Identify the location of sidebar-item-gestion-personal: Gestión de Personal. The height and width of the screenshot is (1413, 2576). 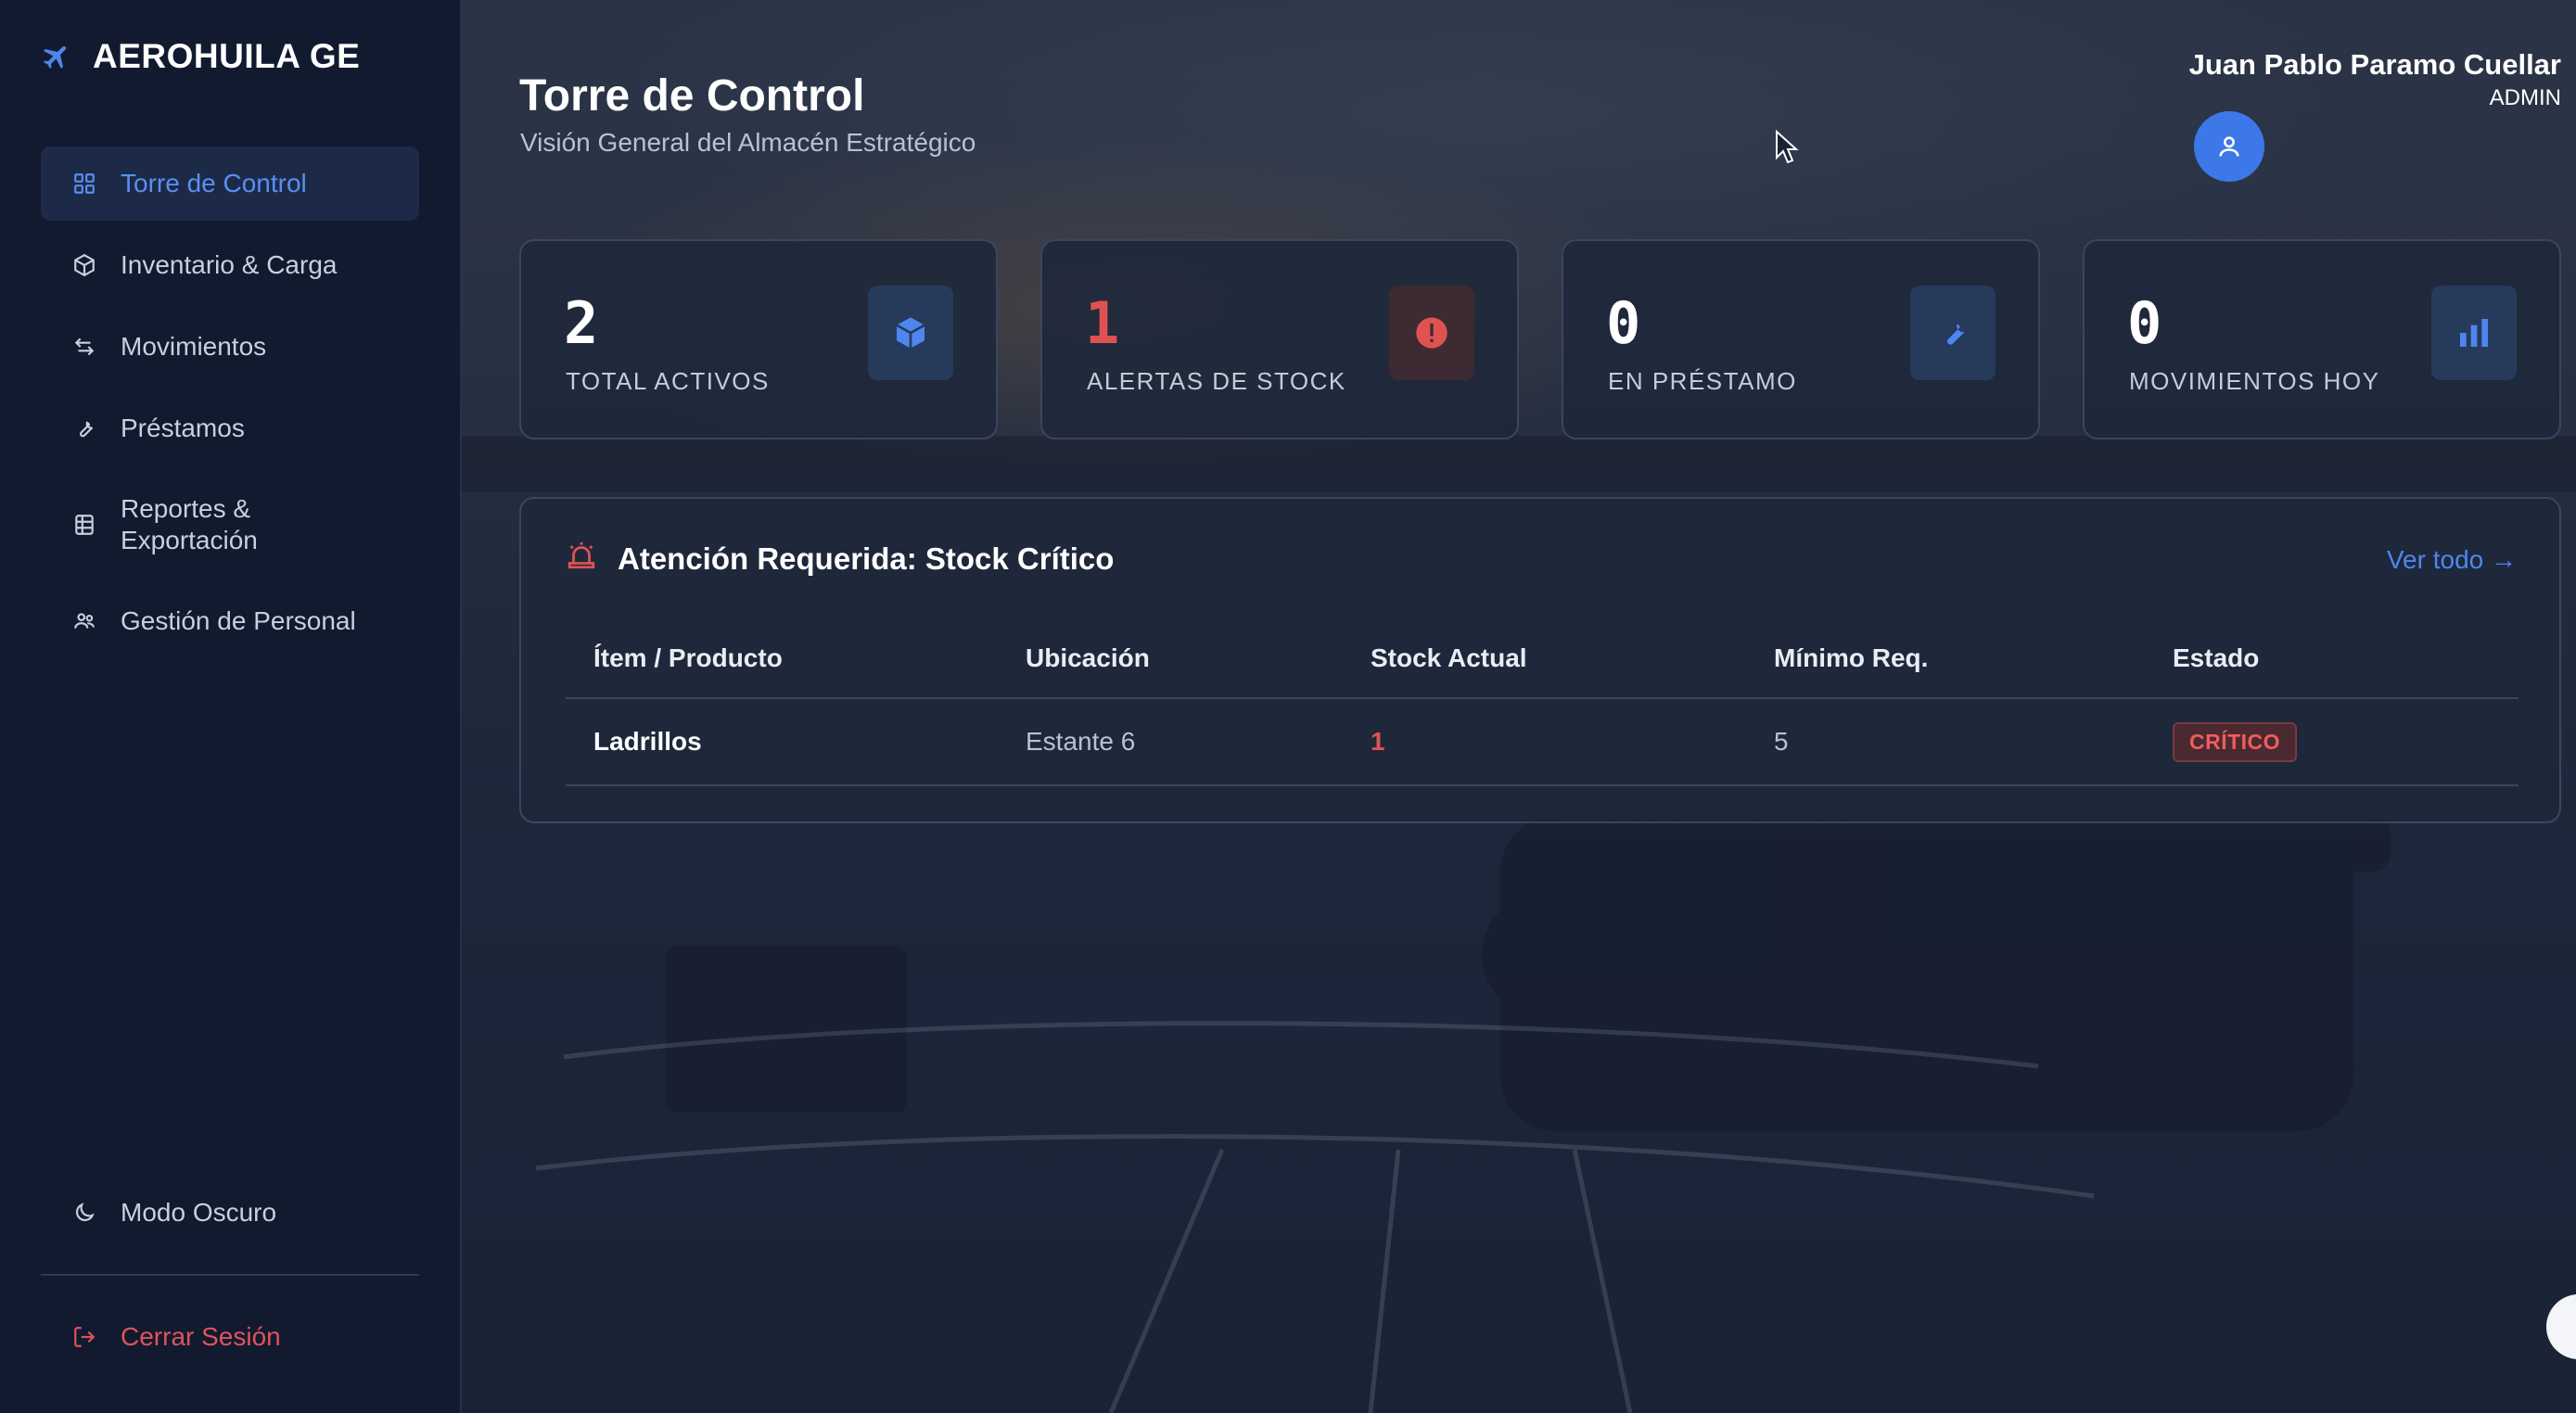
(230, 621).